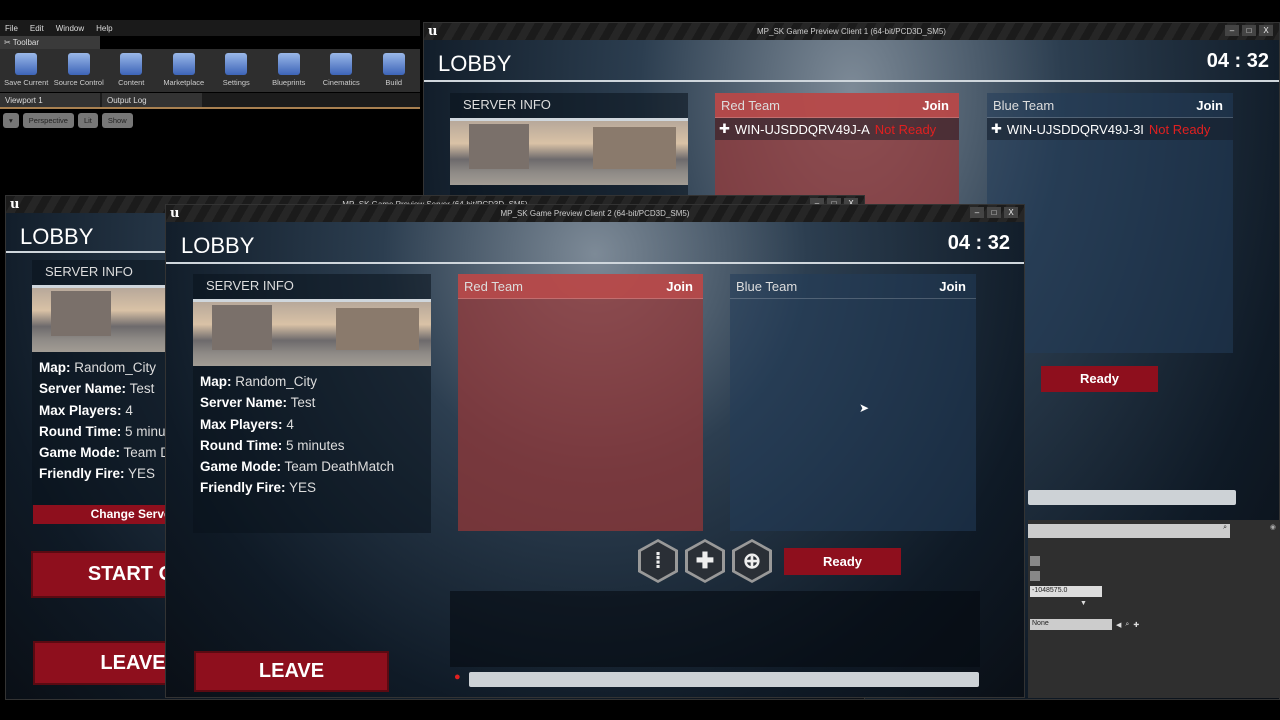 The width and height of the screenshot is (1280, 720). I want to click on wrench-icon: ✂, so click(8, 42).